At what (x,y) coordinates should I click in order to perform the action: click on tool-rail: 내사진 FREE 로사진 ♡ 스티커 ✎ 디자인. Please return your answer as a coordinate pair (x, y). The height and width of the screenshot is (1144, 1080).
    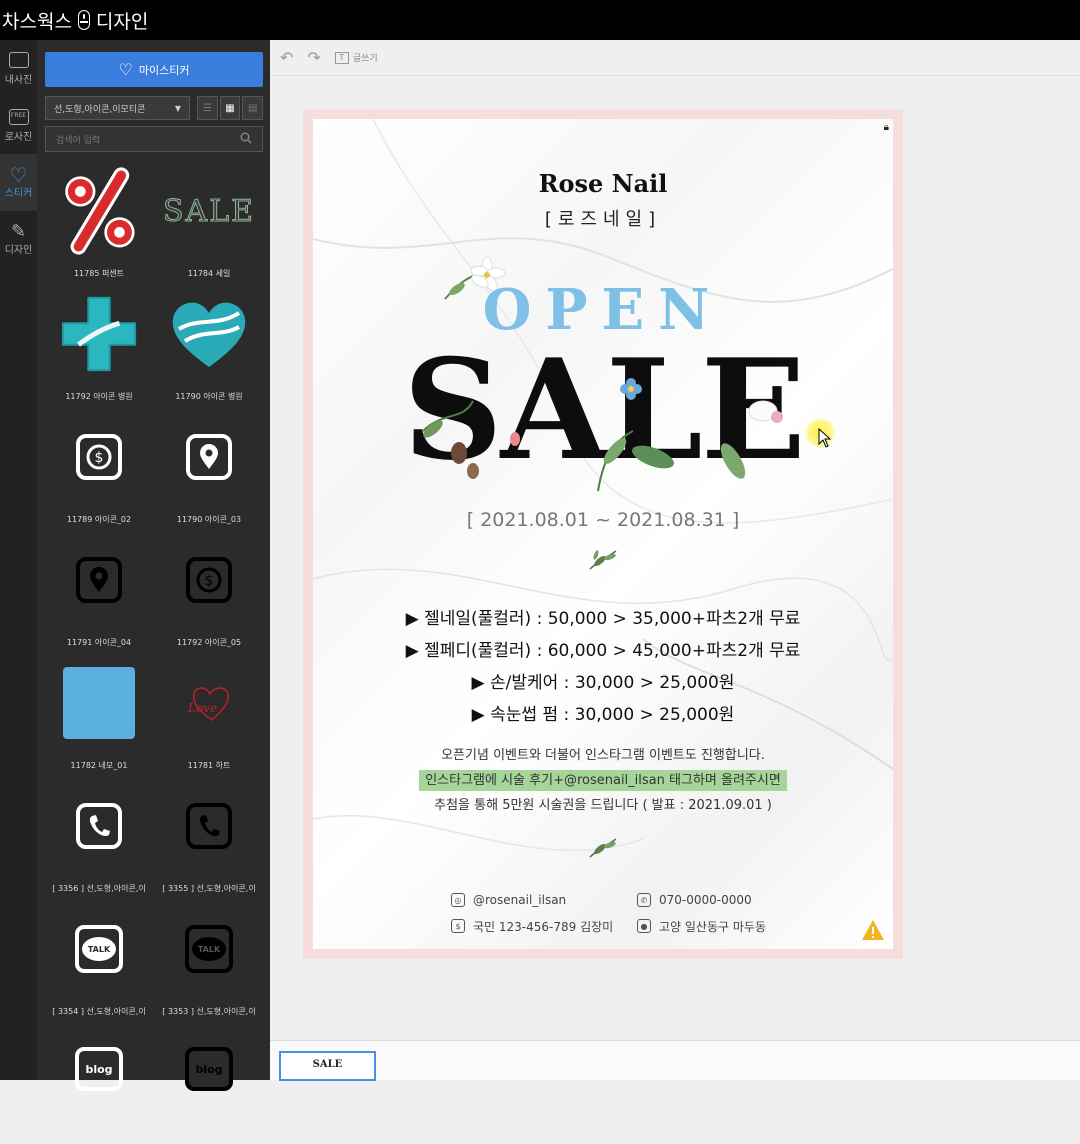
    Looking at the image, I should click on (18, 560).